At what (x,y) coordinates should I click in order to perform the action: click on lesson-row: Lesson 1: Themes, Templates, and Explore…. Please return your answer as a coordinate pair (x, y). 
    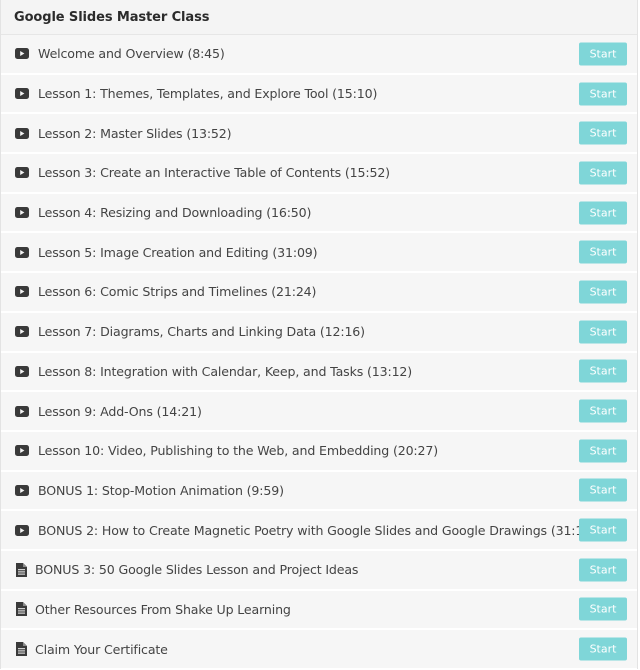
    Looking at the image, I should click on (319, 94).